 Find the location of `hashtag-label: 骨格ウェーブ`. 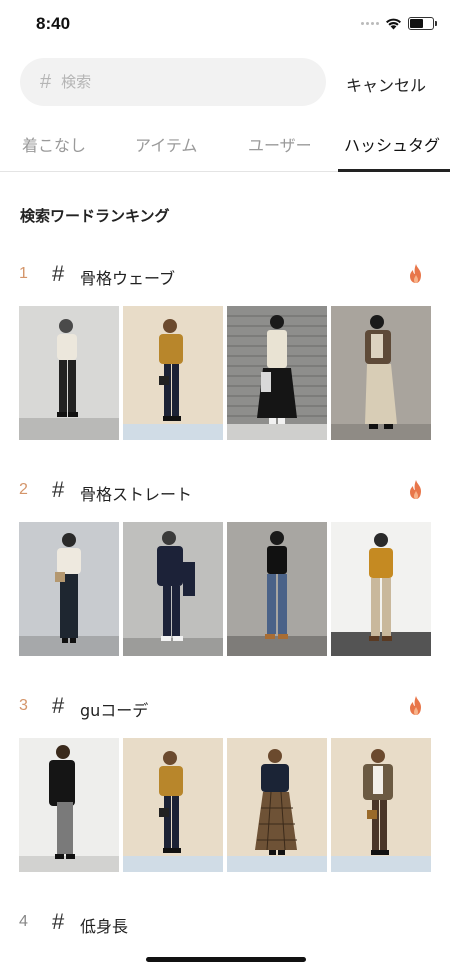

hashtag-label: 骨格ウェーブ is located at coordinates (128, 278).